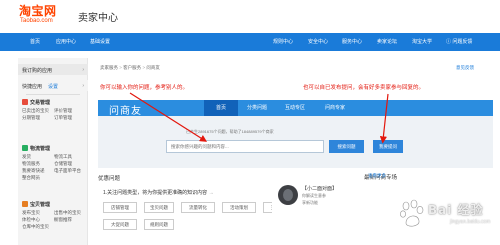  What do you see at coordinates (67, 213) in the screenshot?
I see `sidebar-link-on-sale: 出售中的宝贝` at bounding box center [67, 213].